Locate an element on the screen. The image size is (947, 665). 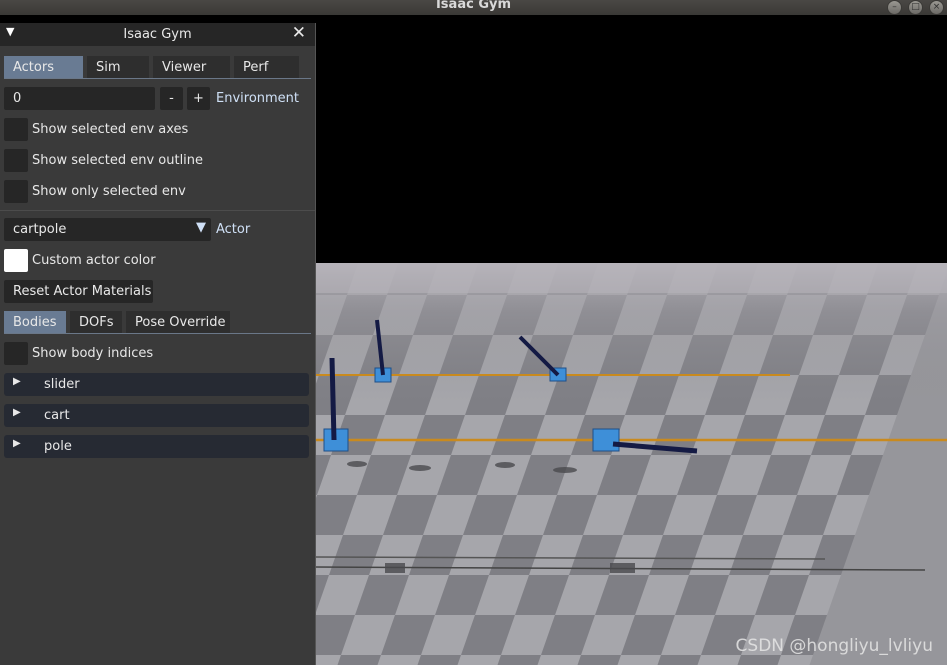
environment-label: Environment is located at coordinates (258, 98).